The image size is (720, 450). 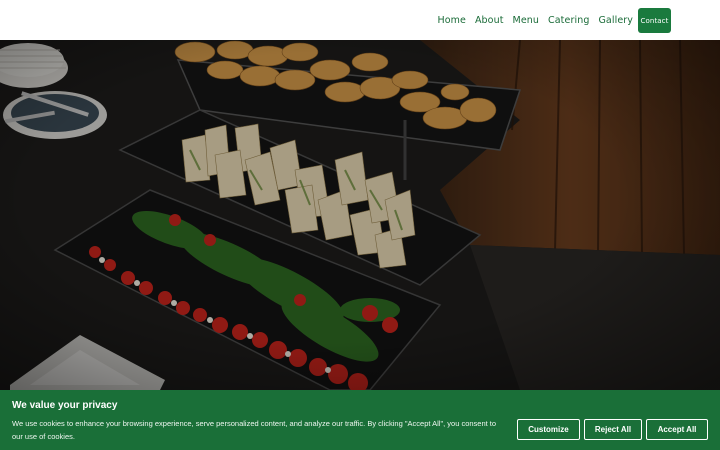 What do you see at coordinates (526, 20) in the screenshot?
I see `nav-menu-link: Menu` at bounding box center [526, 20].